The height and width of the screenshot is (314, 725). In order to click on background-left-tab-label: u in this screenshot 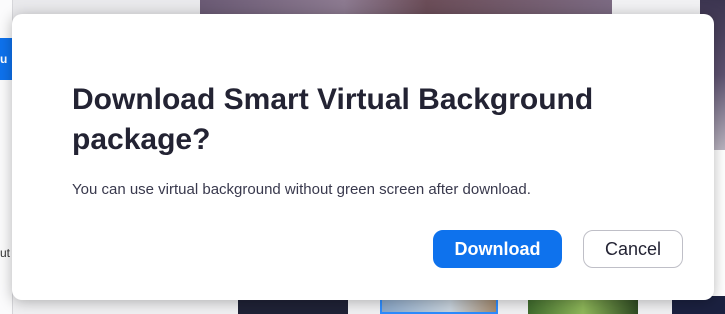, I will do `click(4, 59)`.